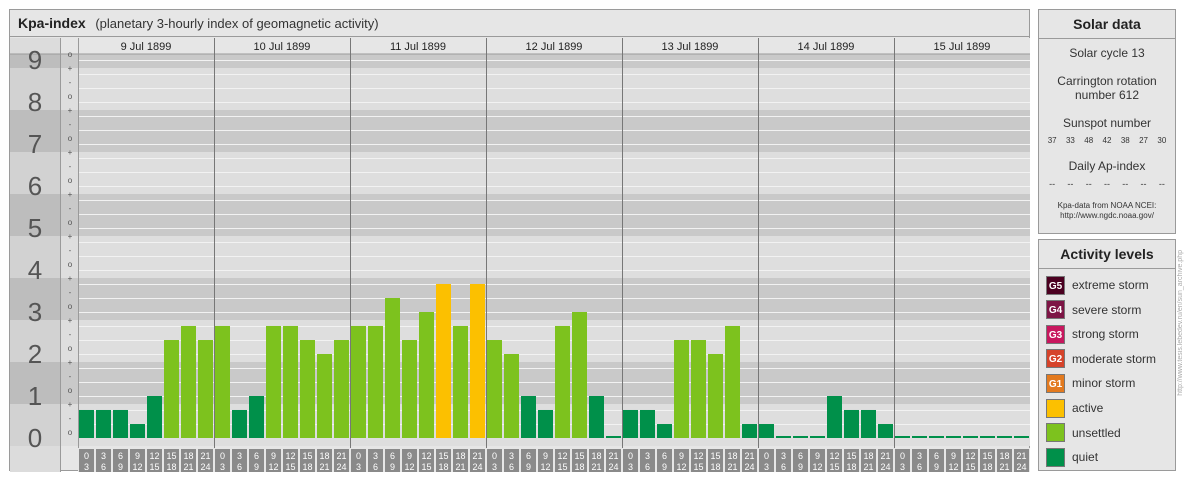 The width and height of the screenshot is (1184, 480). Describe the element at coordinates (1055, 285) in the screenshot. I see `activity-level-swatch: G5` at that location.